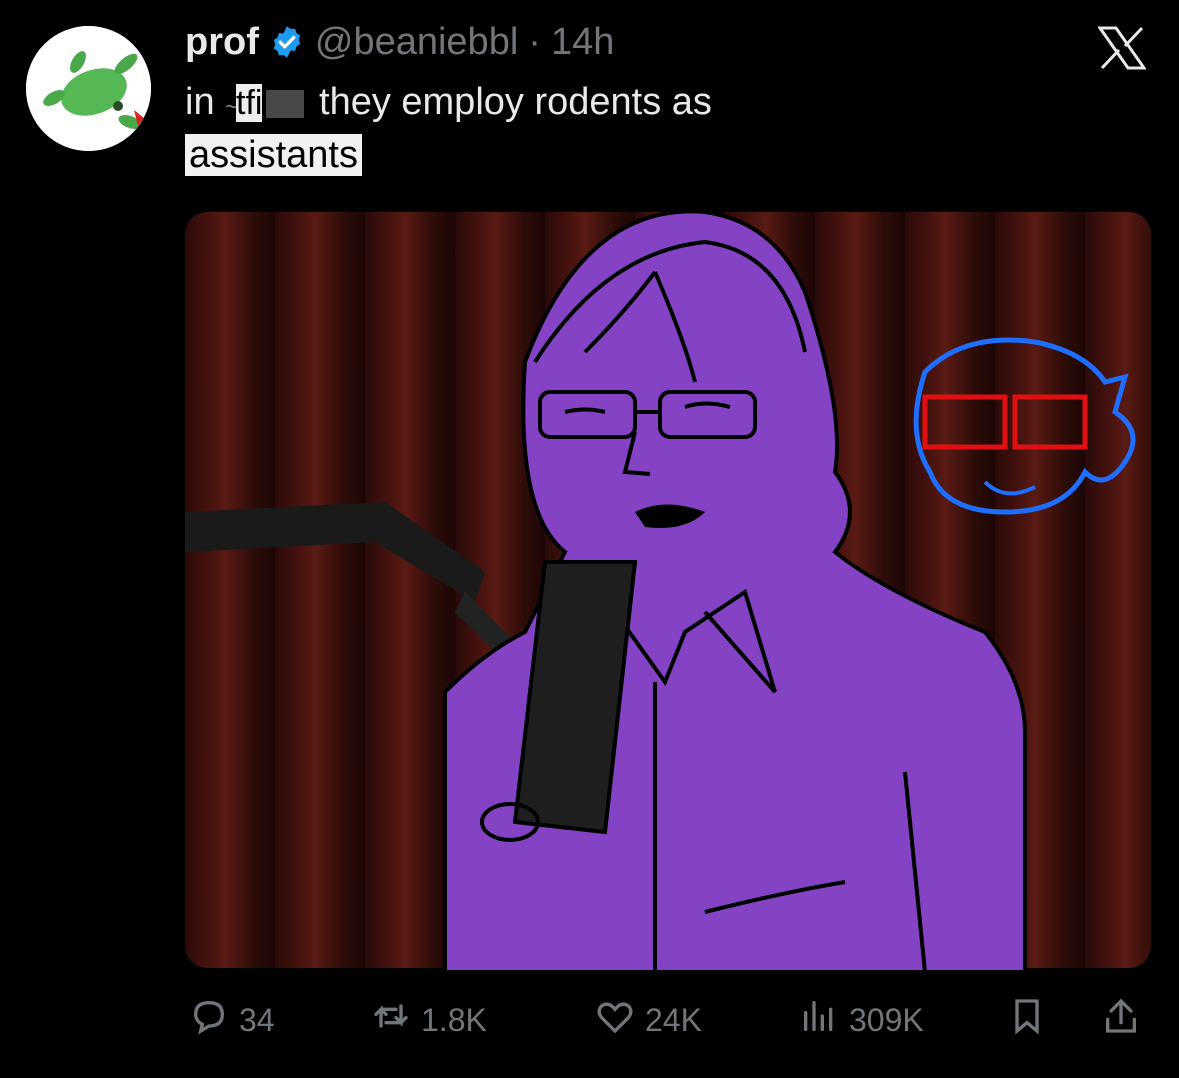 The image size is (1179, 1078). I want to click on heart-icon, so click(615, 1020).